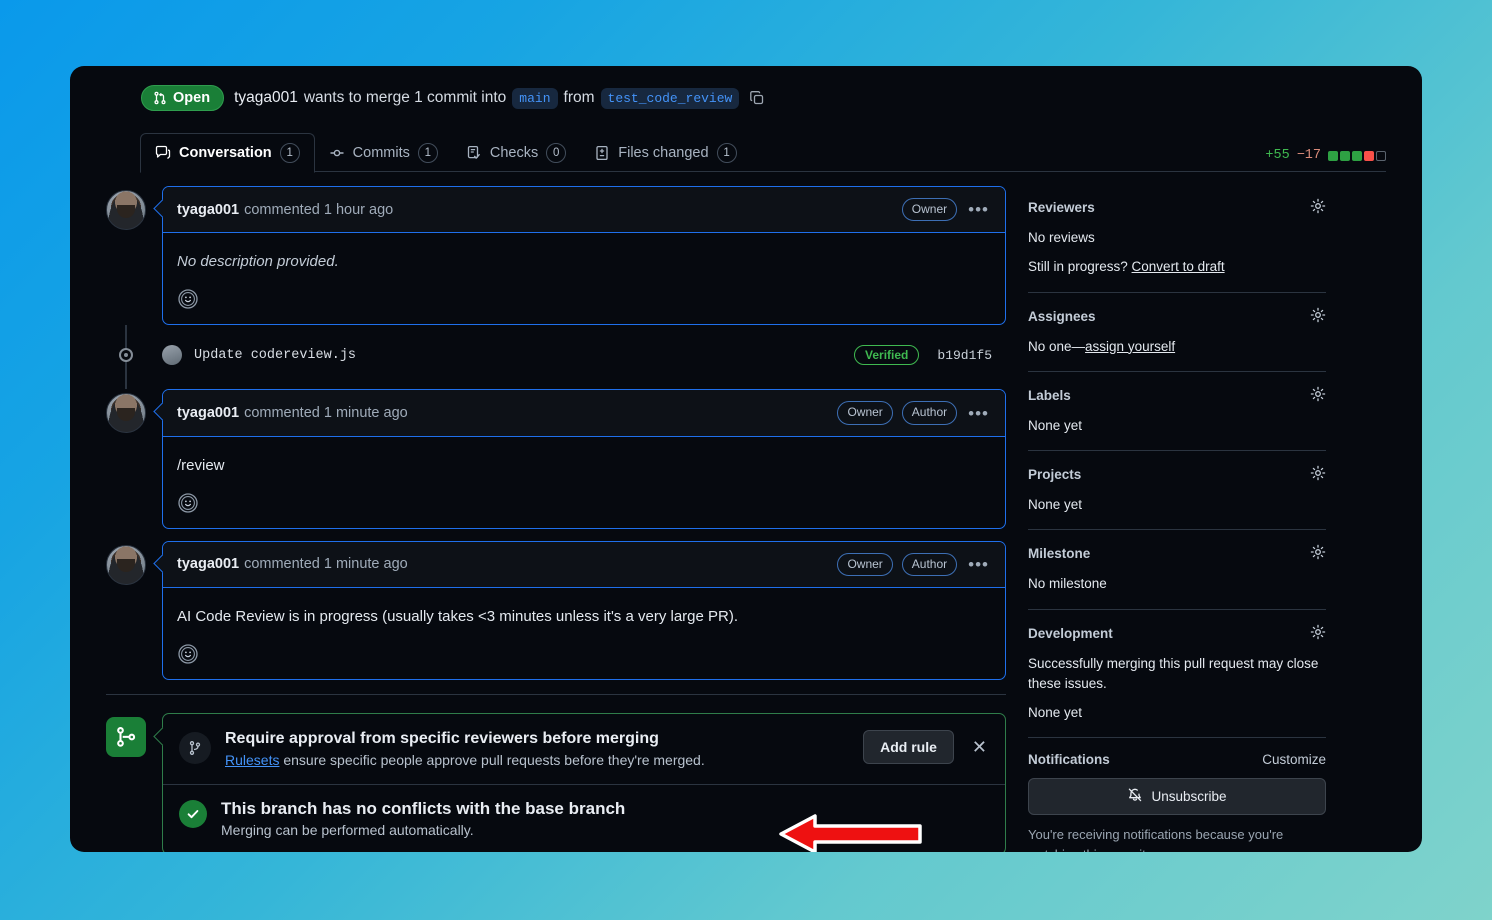 This screenshot has height=920, width=1492. Describe the element at coordinates (665, 153) in the screenshot. I see `tab-files-changed: Files changed 1` at that location.